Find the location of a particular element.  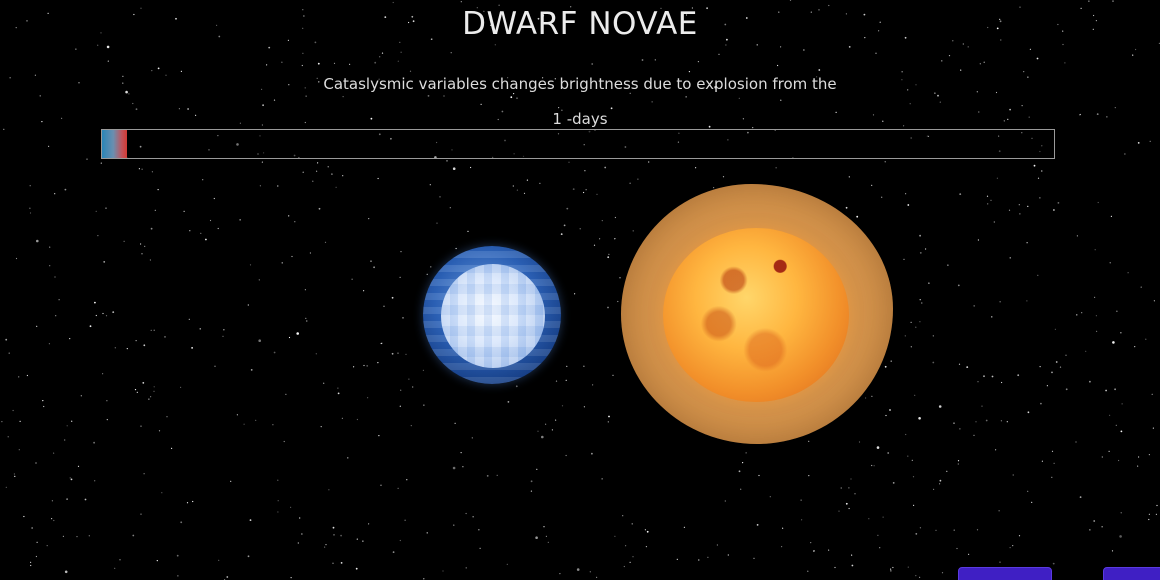

next-button is located at coordinates (1131, 573).